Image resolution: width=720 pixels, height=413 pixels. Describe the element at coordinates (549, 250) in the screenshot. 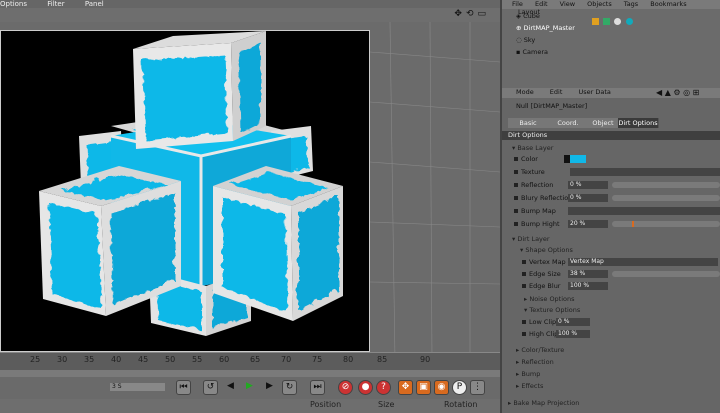

I see `group-label: Shape Options` at that location.